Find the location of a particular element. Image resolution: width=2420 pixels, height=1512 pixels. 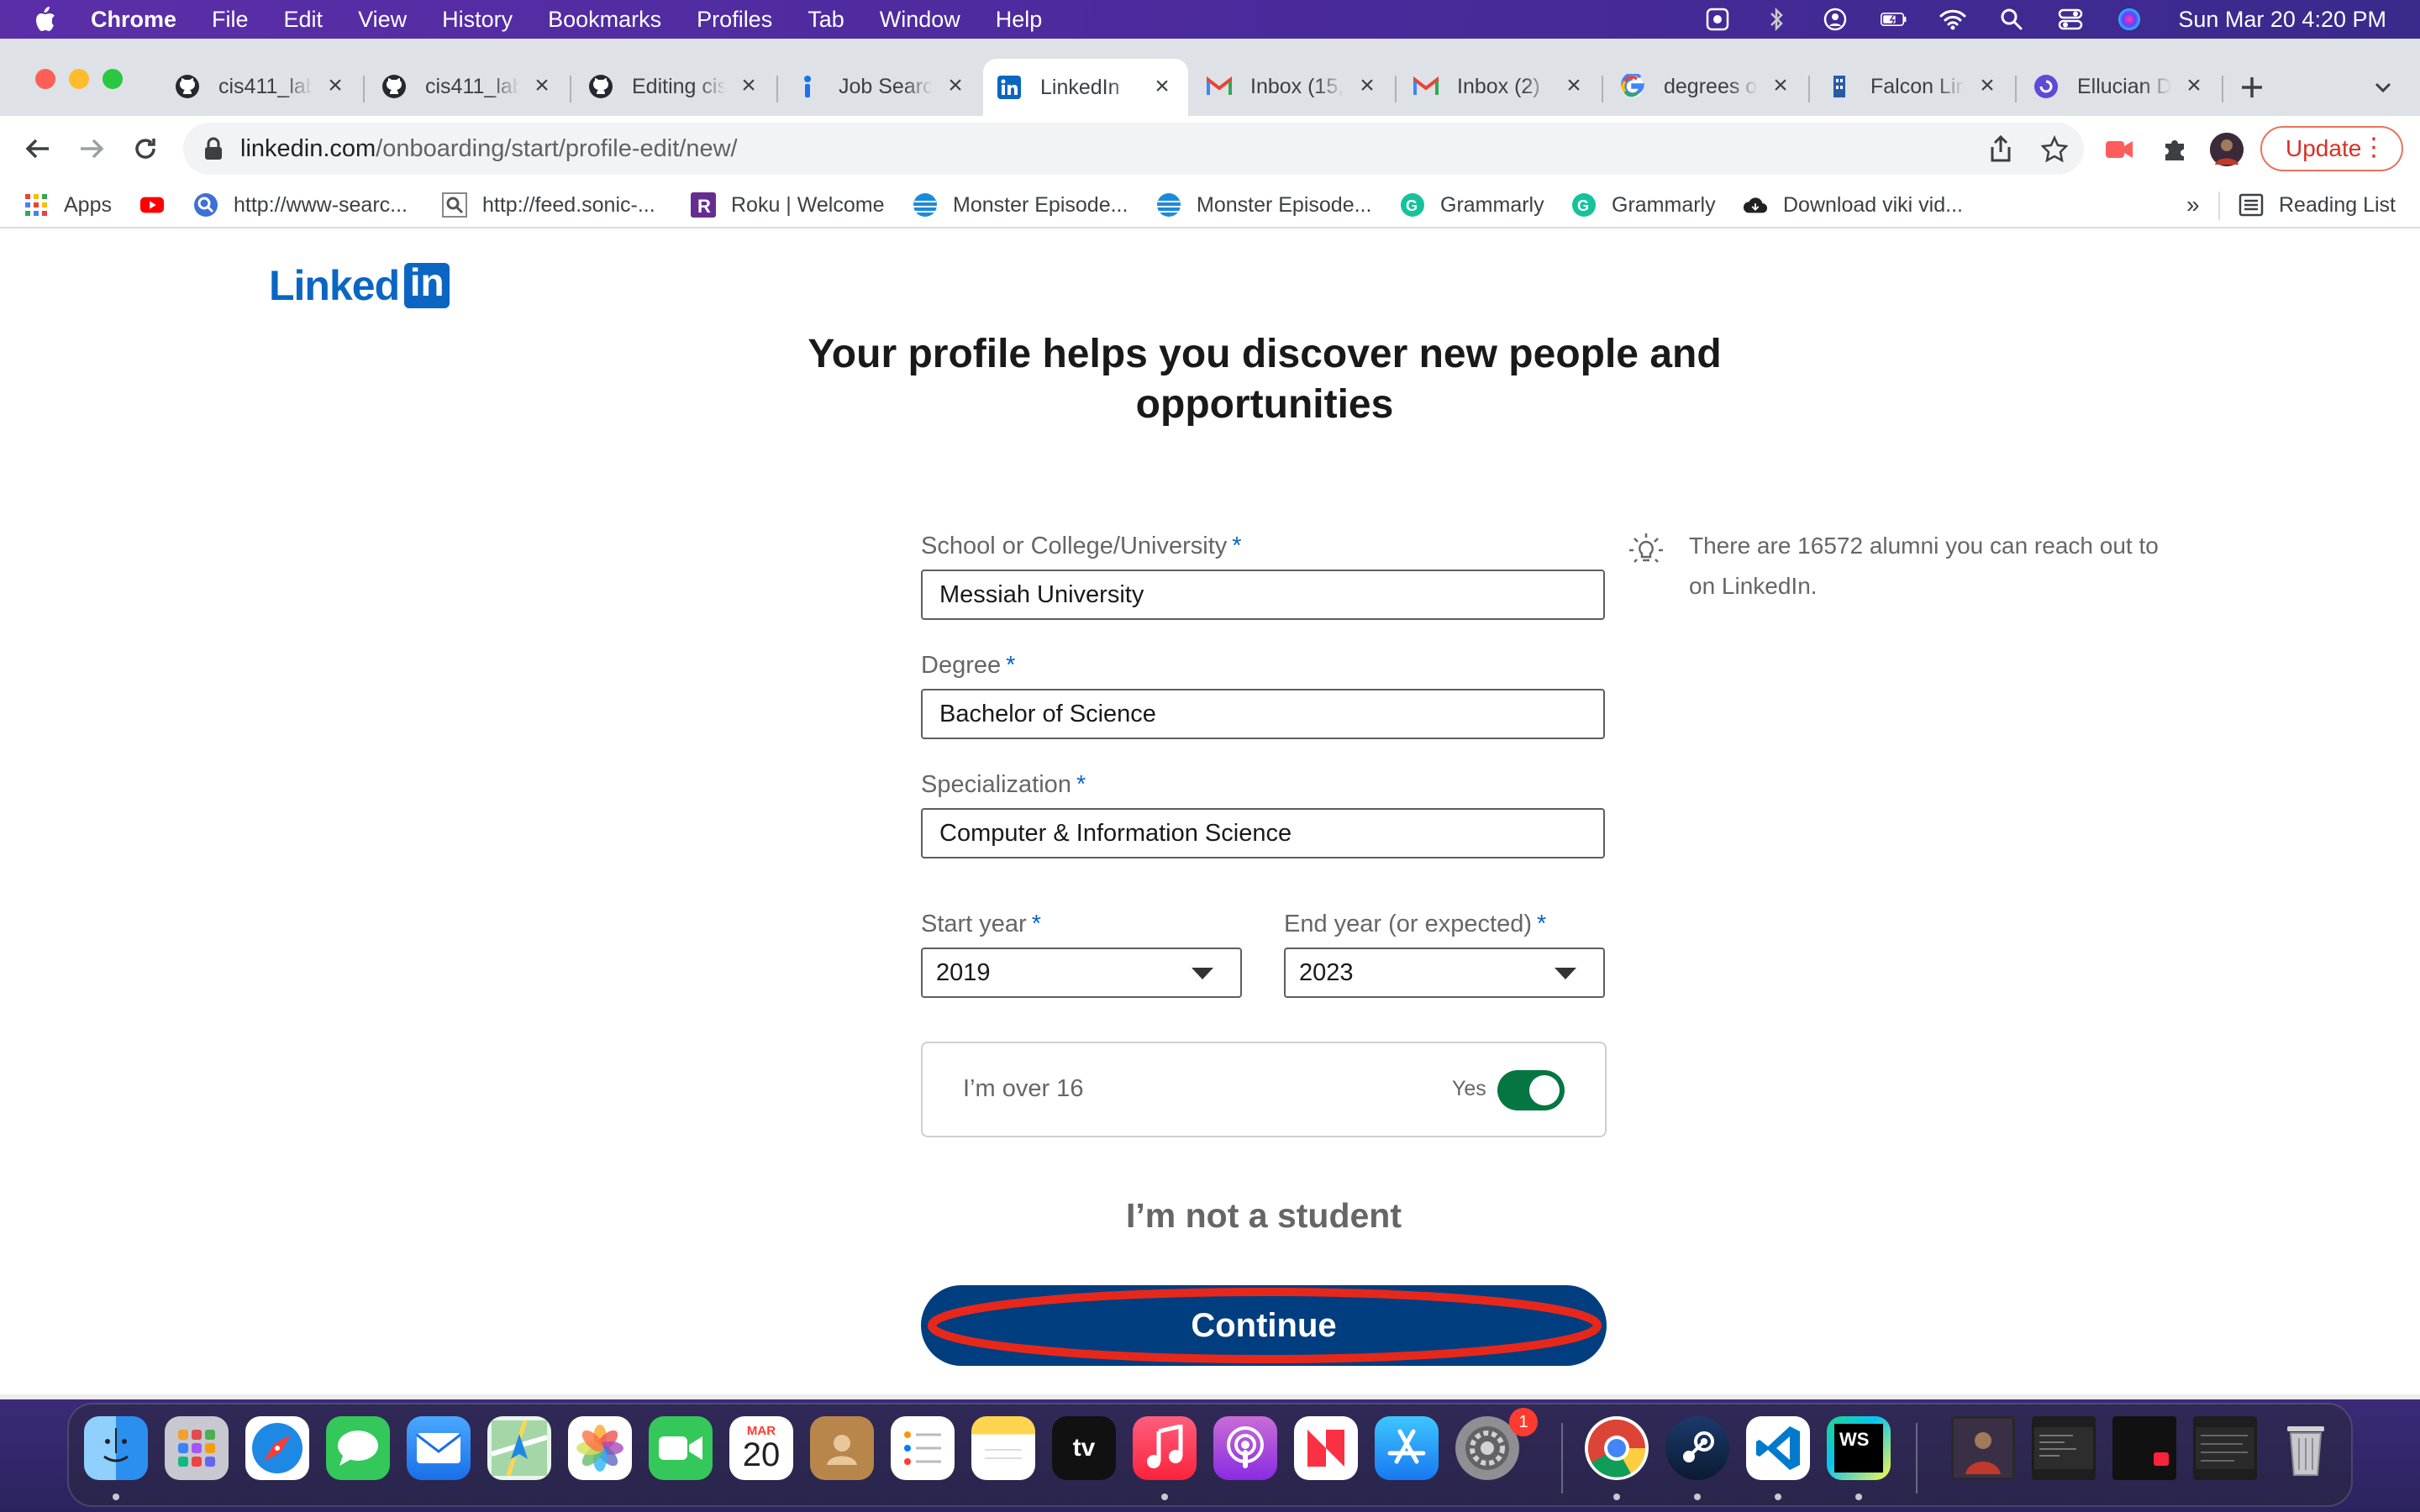

continue-button: Continue is located at coordinates (1264, 1325).